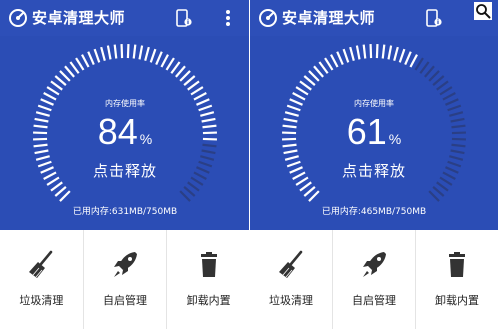 The height and width of the screenshot is (329, 498). I want to click on memory-usage-value: 61%, so click(374, 135).